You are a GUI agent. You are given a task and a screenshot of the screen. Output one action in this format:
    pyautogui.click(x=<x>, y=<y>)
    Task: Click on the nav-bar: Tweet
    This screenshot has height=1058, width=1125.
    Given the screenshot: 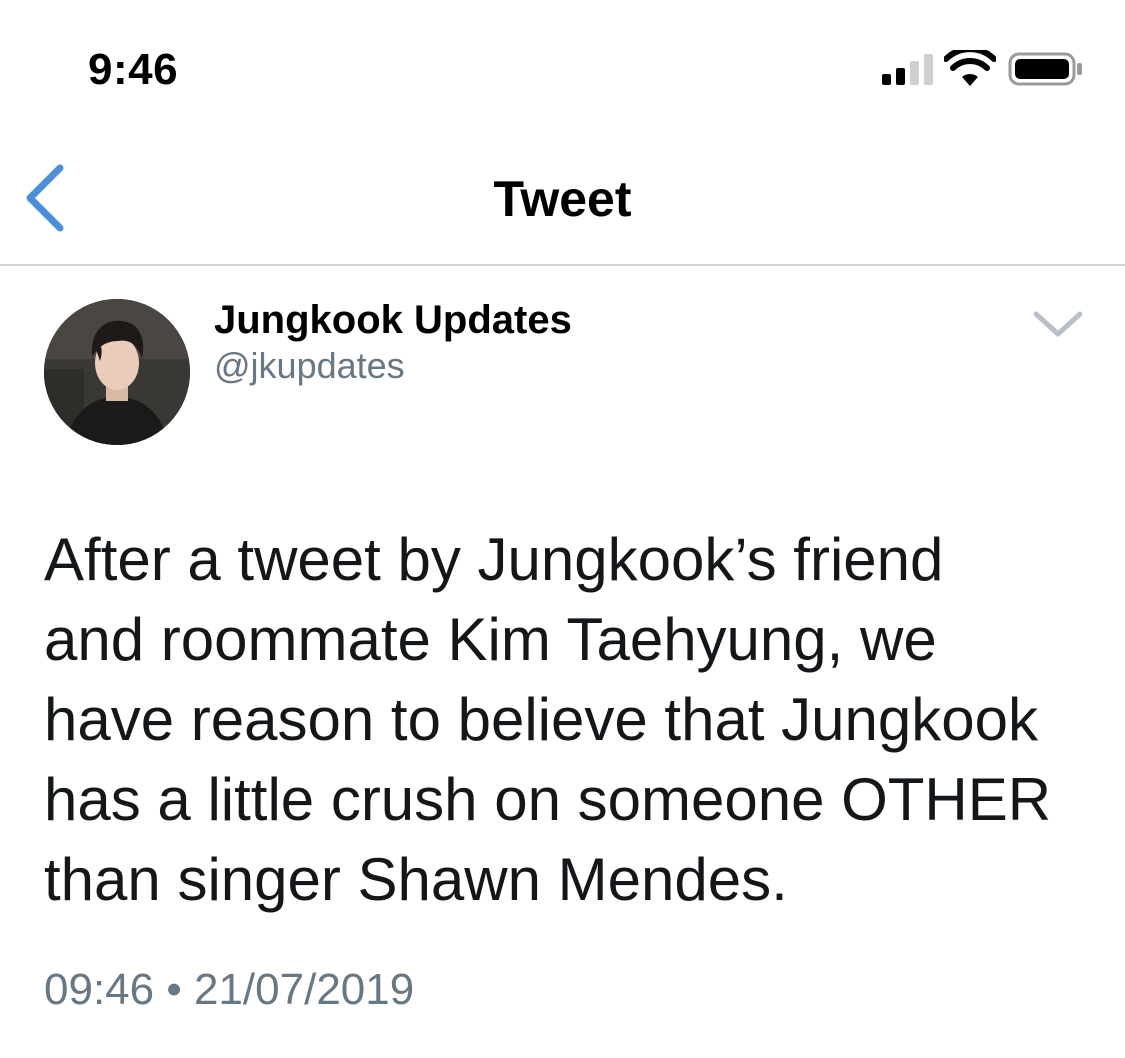 What is the action you would take?
    pyautogui.click(x=562, y=198)
    